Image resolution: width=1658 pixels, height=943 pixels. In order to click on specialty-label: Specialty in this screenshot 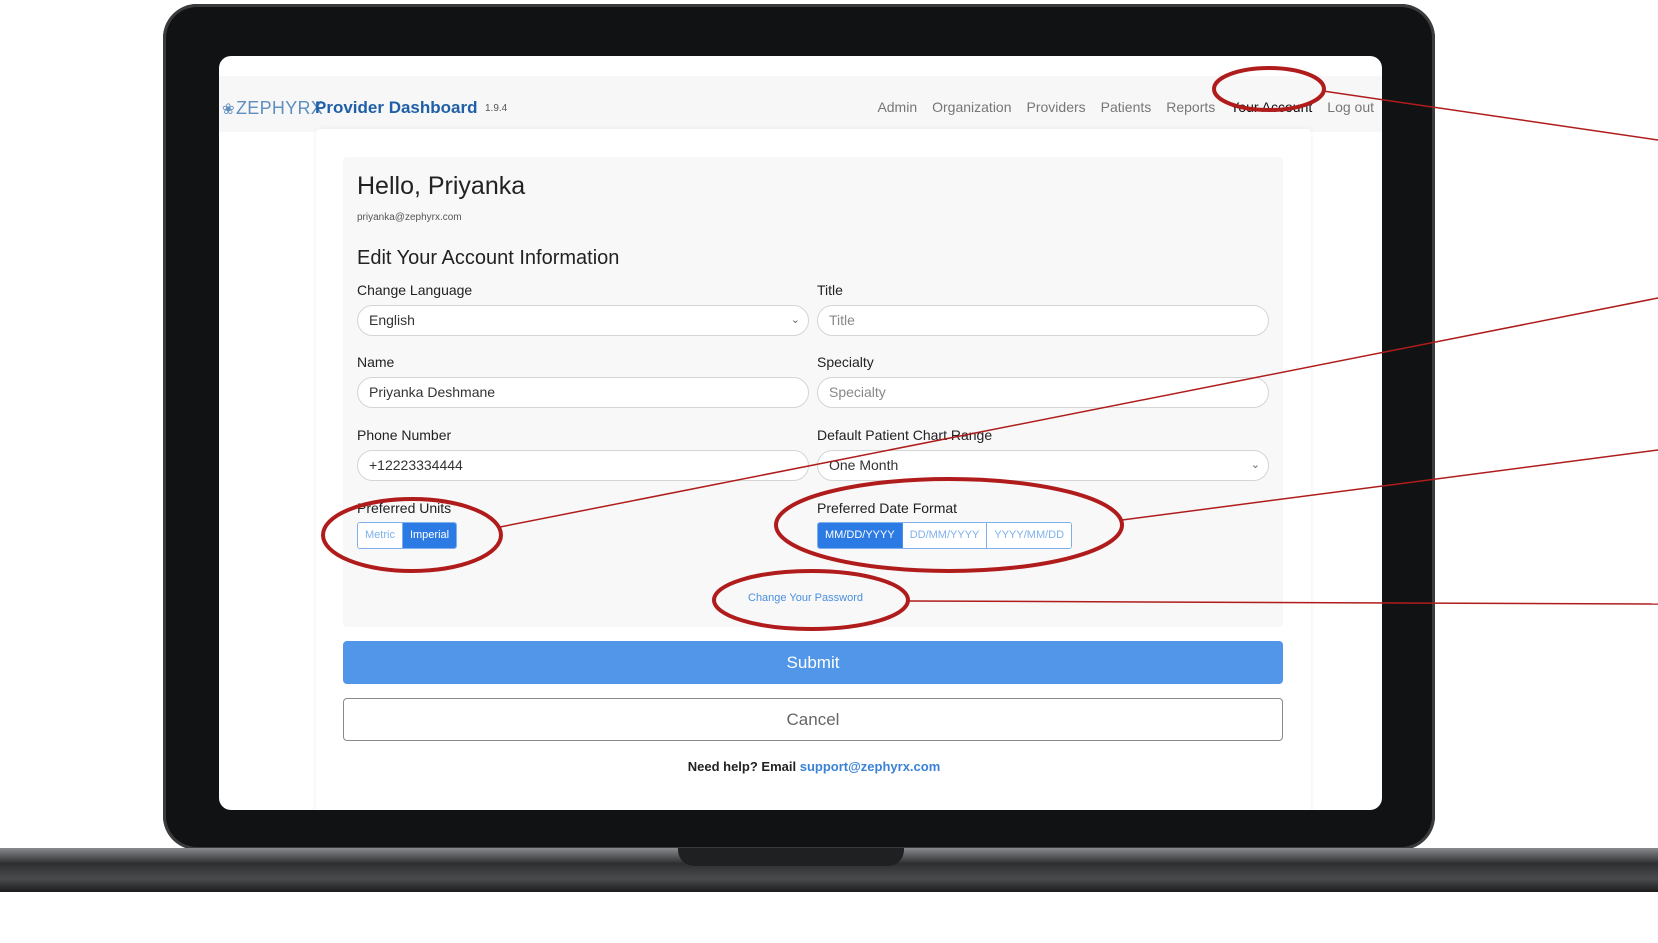, I will do `click(845, 362)`.